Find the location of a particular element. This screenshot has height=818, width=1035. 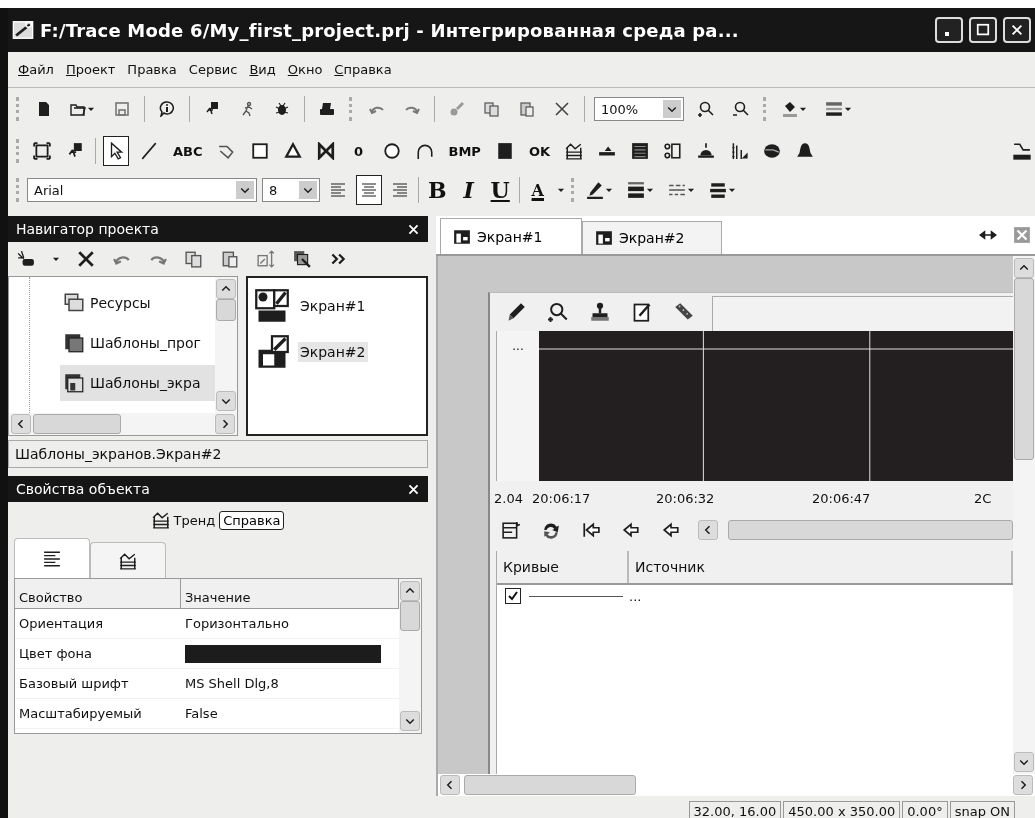

time-label: 2C is located at coordinates (983, 498).